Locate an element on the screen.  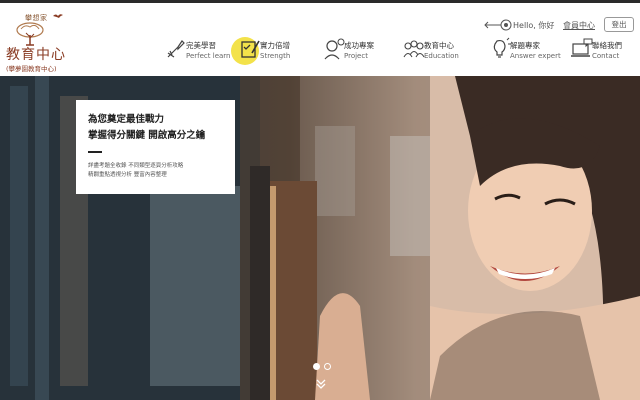
nav-label-zh: 完美學習 is located at coordinates (201, 45).